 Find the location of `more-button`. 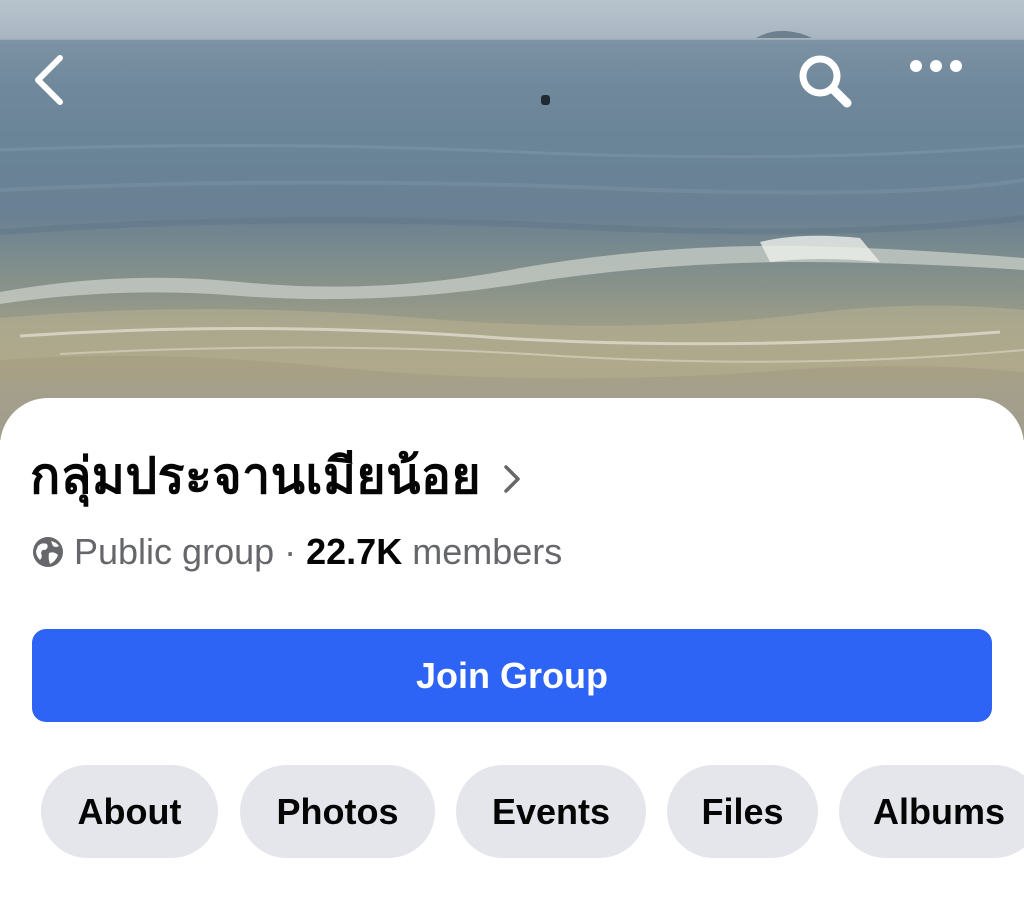

more-button is located at coordinates (946, 84).